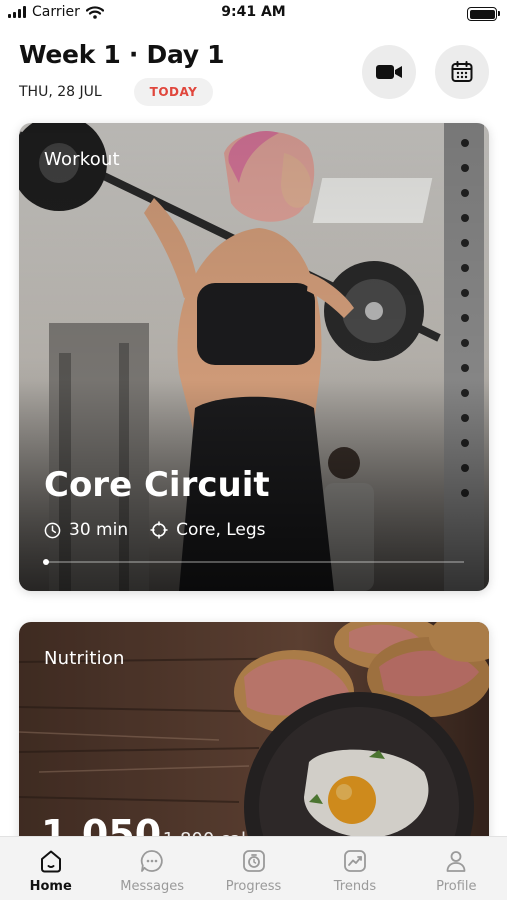  I want to click on page-title: Week 1 · Day 1, so click(122, 54).